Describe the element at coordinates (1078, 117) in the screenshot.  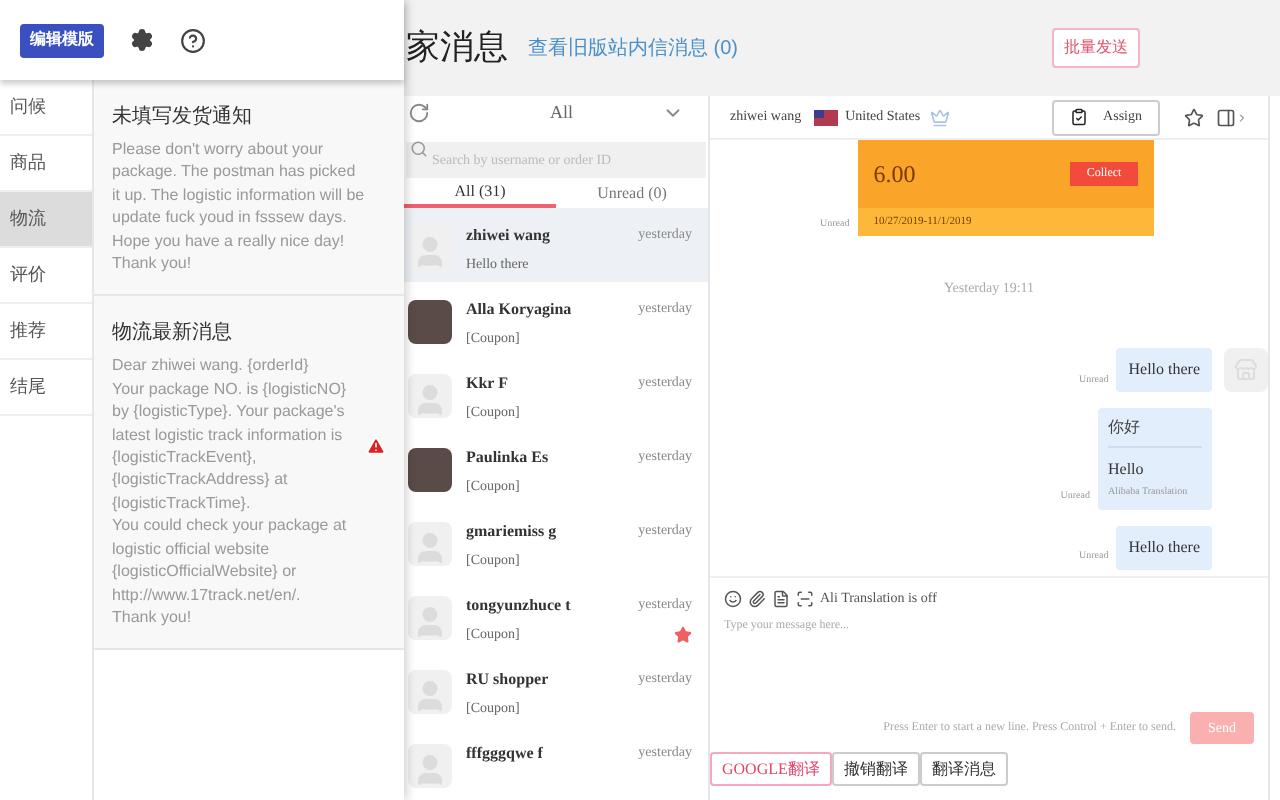
I see `clipboard-icon` at that location.